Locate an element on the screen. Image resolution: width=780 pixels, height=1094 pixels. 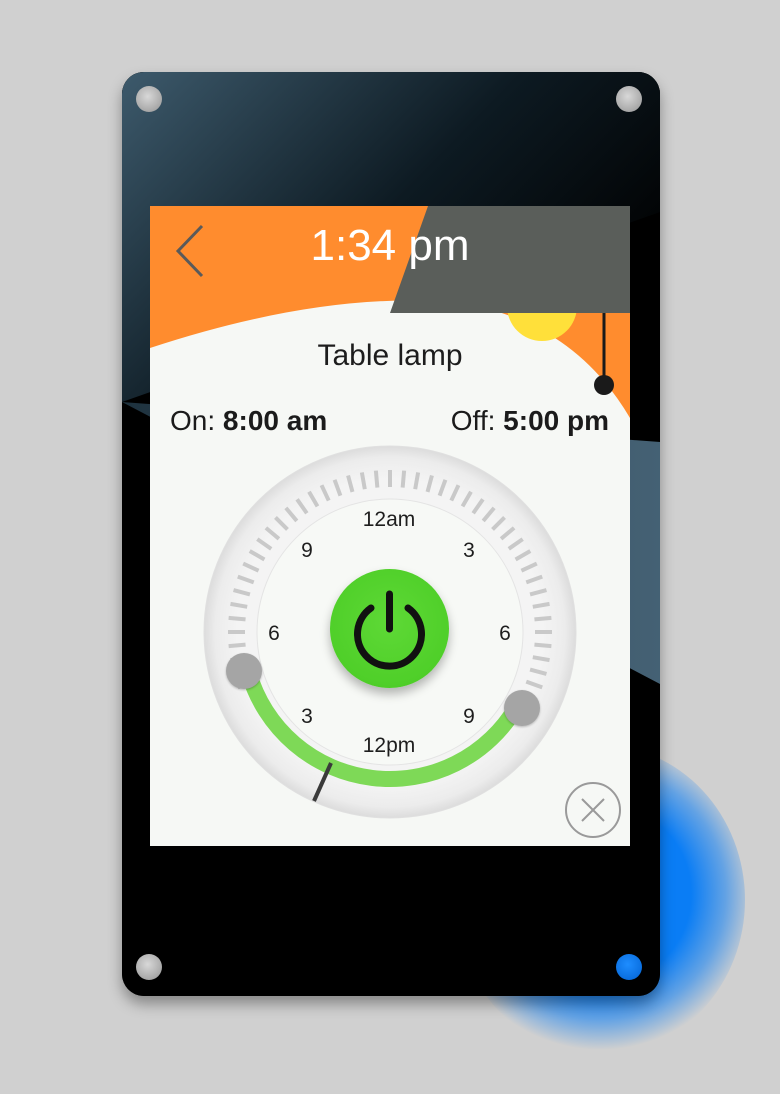
on-time-handle is located at coordinates (244, 671).